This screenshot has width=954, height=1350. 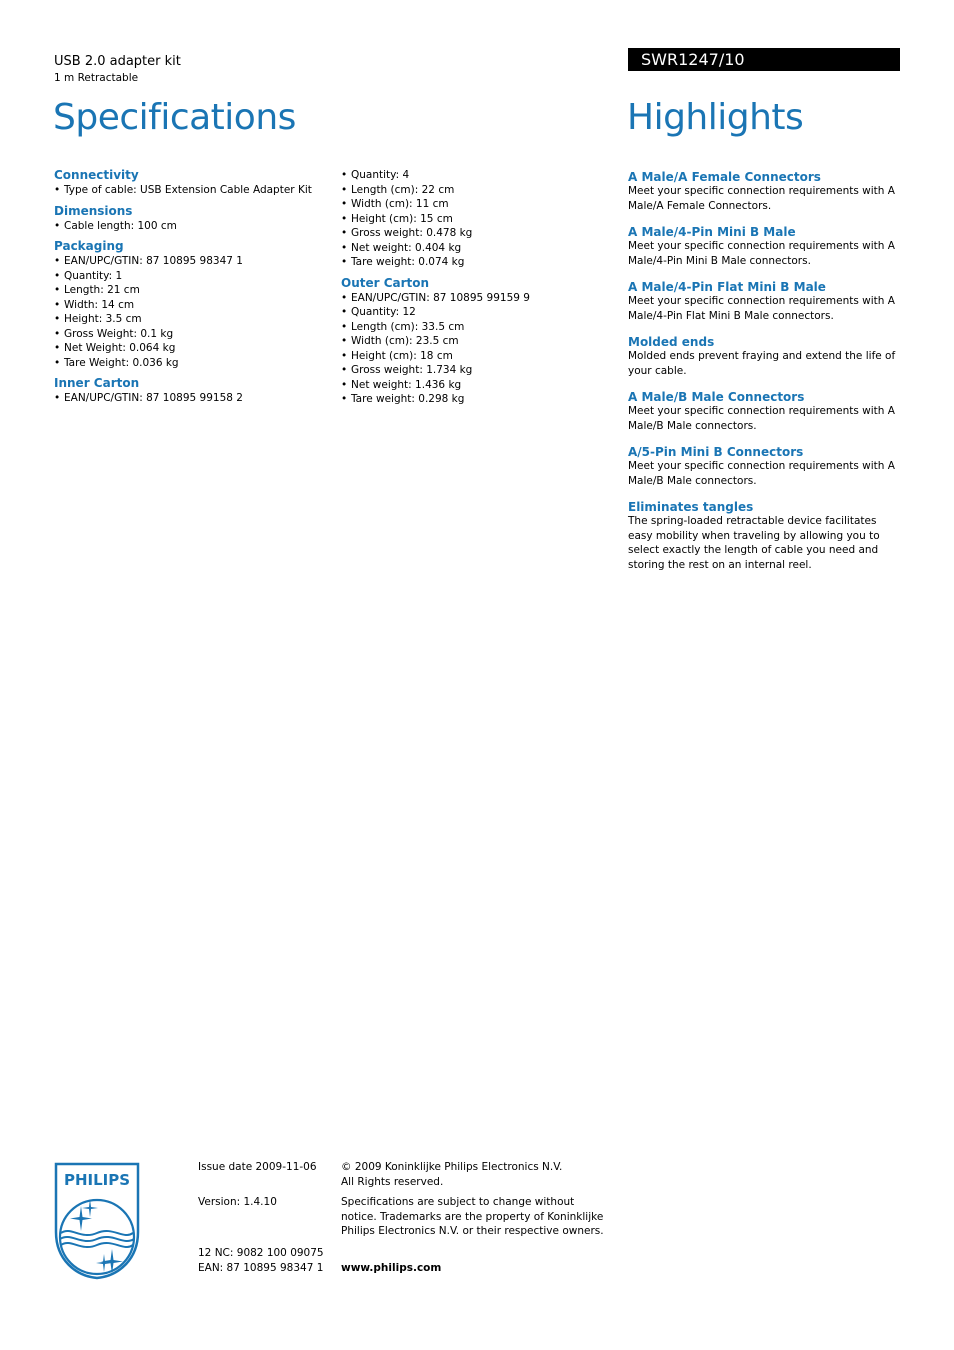 What do you see at coordinates (392, 1181) in the screenshot?
I see `copyright-line-2: All Rights reserved.` at bounding box center [392, 1181].